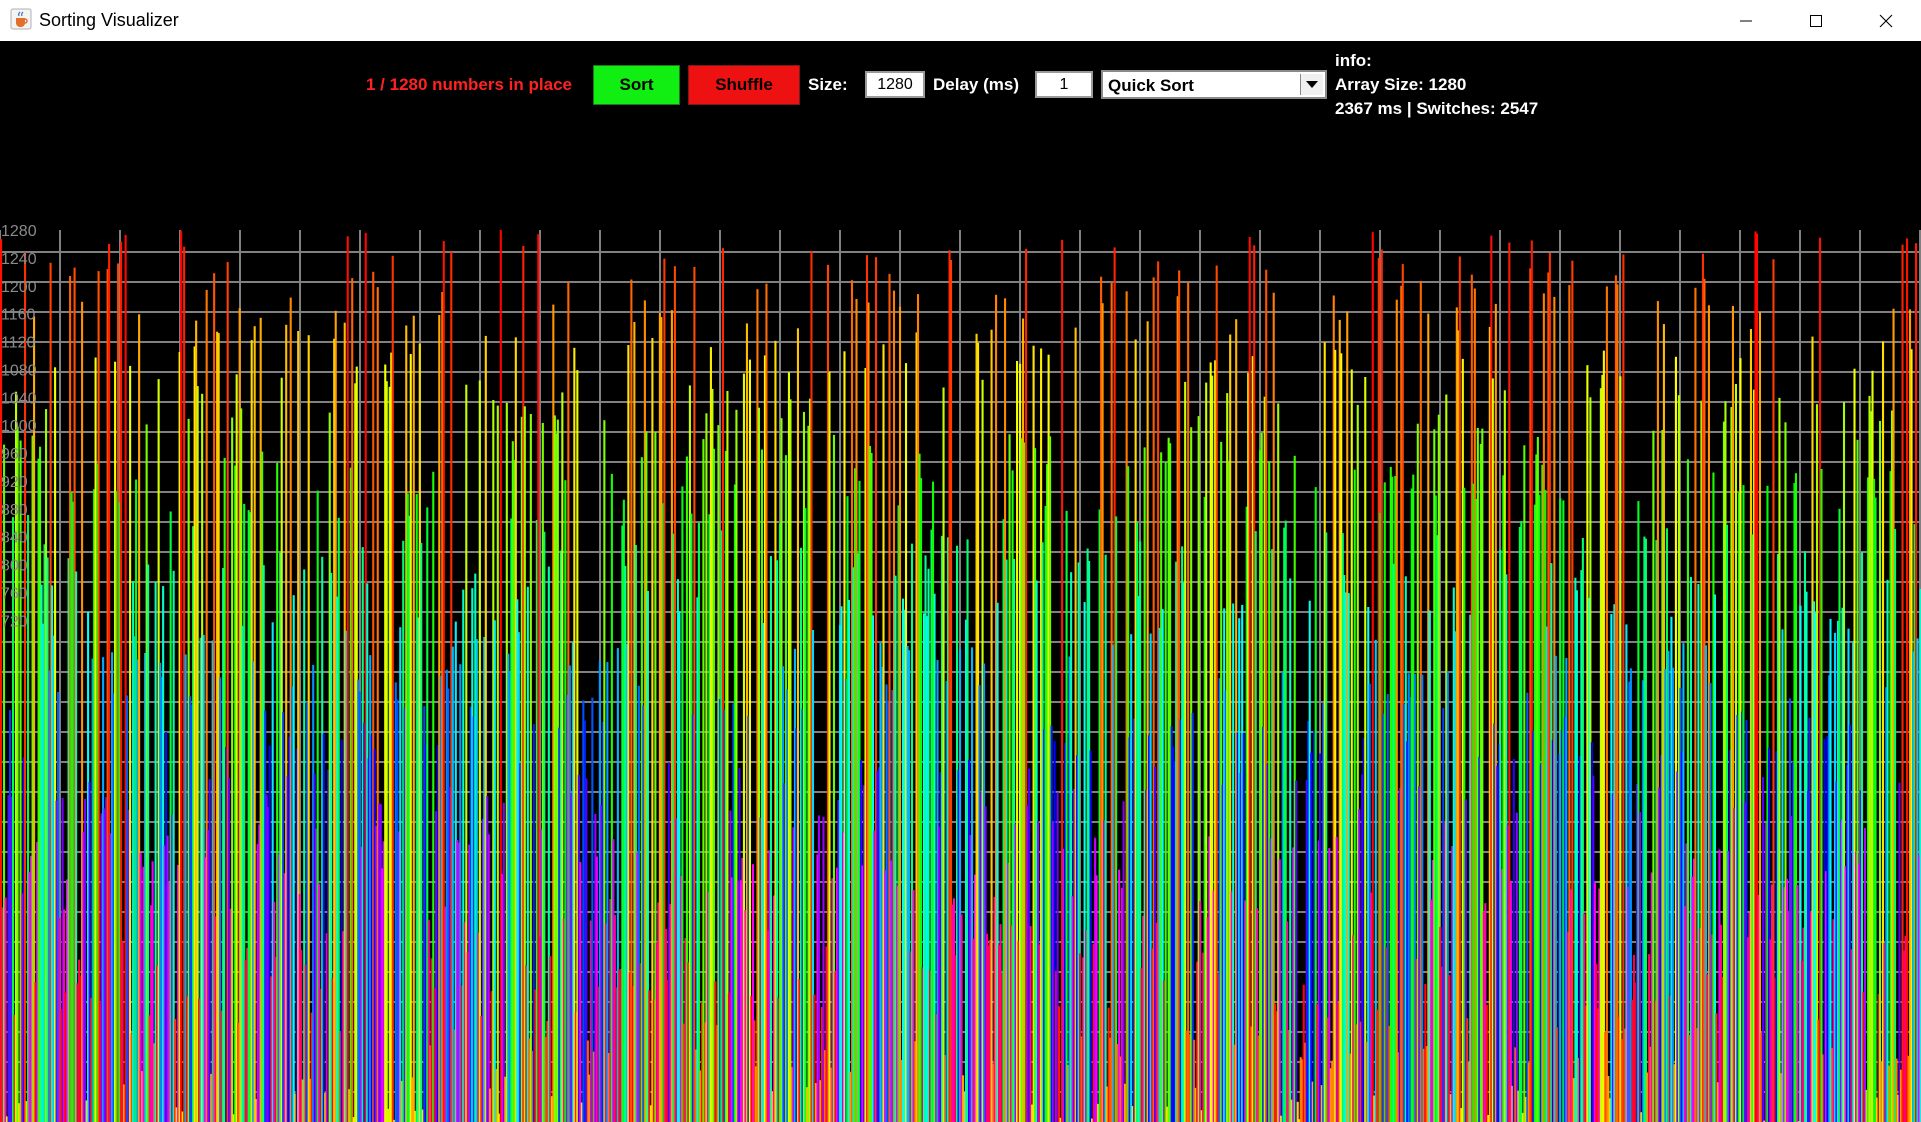 This screenshot has width=1921, height=1122. Describe the element at coordinates (1437, 108) in the screenshot. I see `info-stats: 2367 ms | Switches: 2547` at that location.